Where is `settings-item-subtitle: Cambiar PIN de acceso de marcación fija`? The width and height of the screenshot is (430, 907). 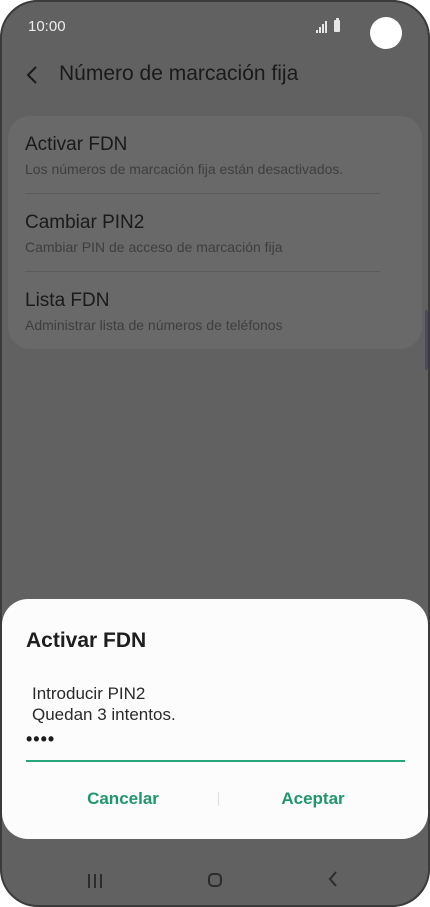
settings-item-subtitle: Cambiar PIN de acceso de marcación fija is located at coordinates (154, 247).